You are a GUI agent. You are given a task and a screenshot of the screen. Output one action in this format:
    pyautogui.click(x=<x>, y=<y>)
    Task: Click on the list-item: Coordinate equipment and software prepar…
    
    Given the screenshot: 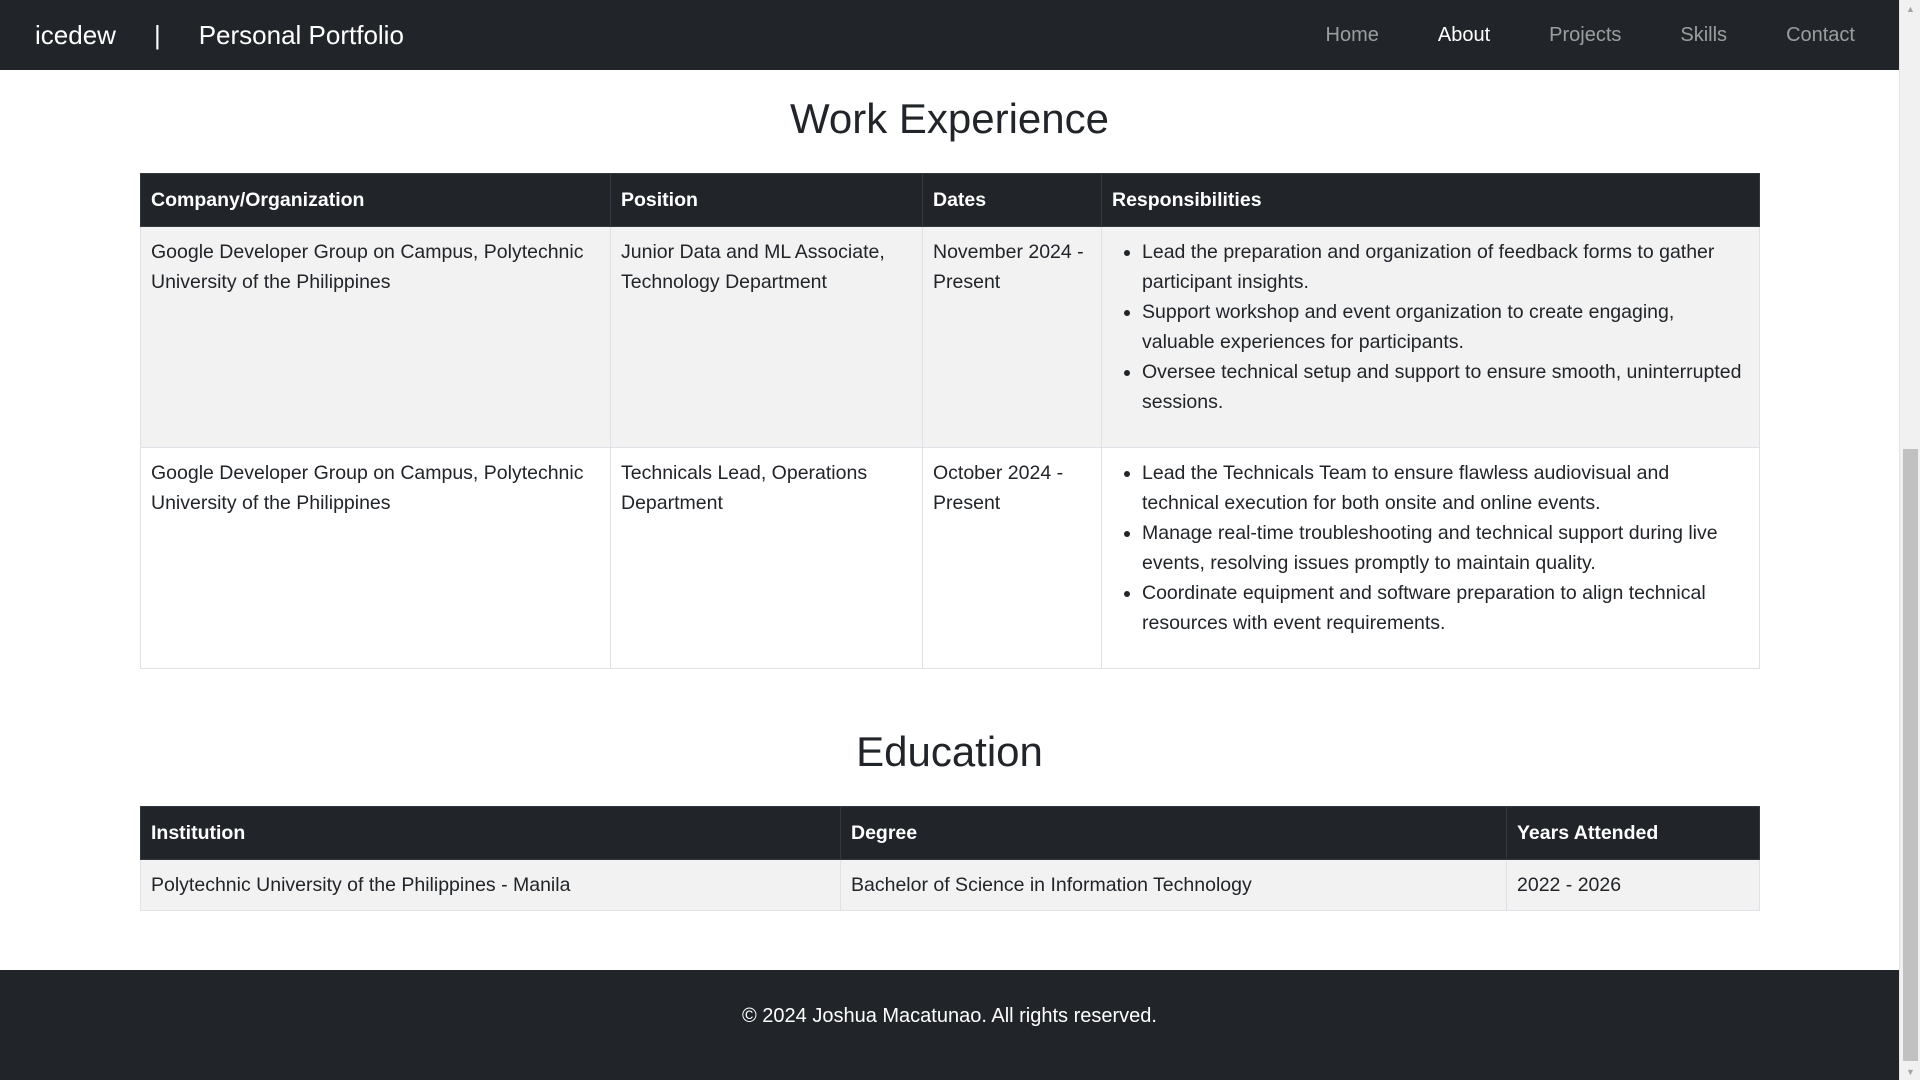 What is the action you would take?
    pyautogui.click(x=1445, y=608)
    